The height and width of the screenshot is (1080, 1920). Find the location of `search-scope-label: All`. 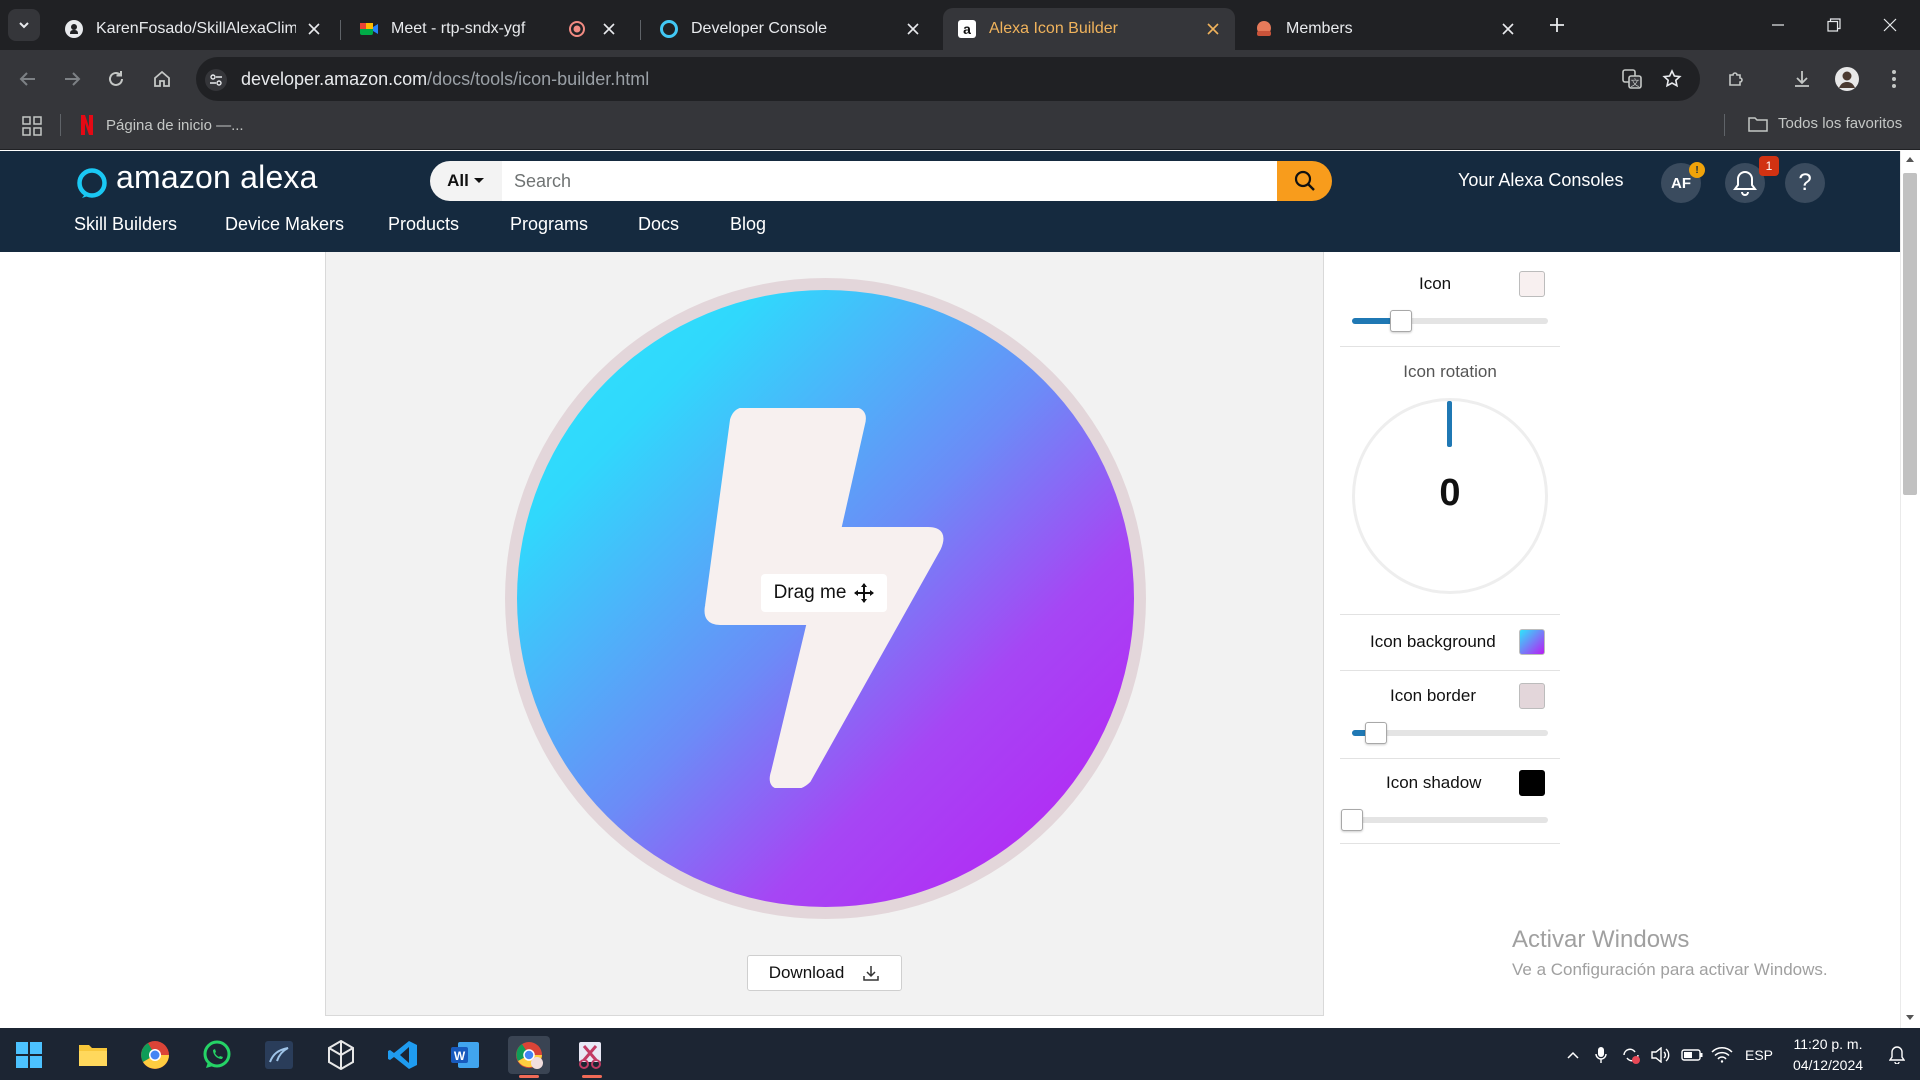

search-scope-label: All is located at coordinates (458, 180).